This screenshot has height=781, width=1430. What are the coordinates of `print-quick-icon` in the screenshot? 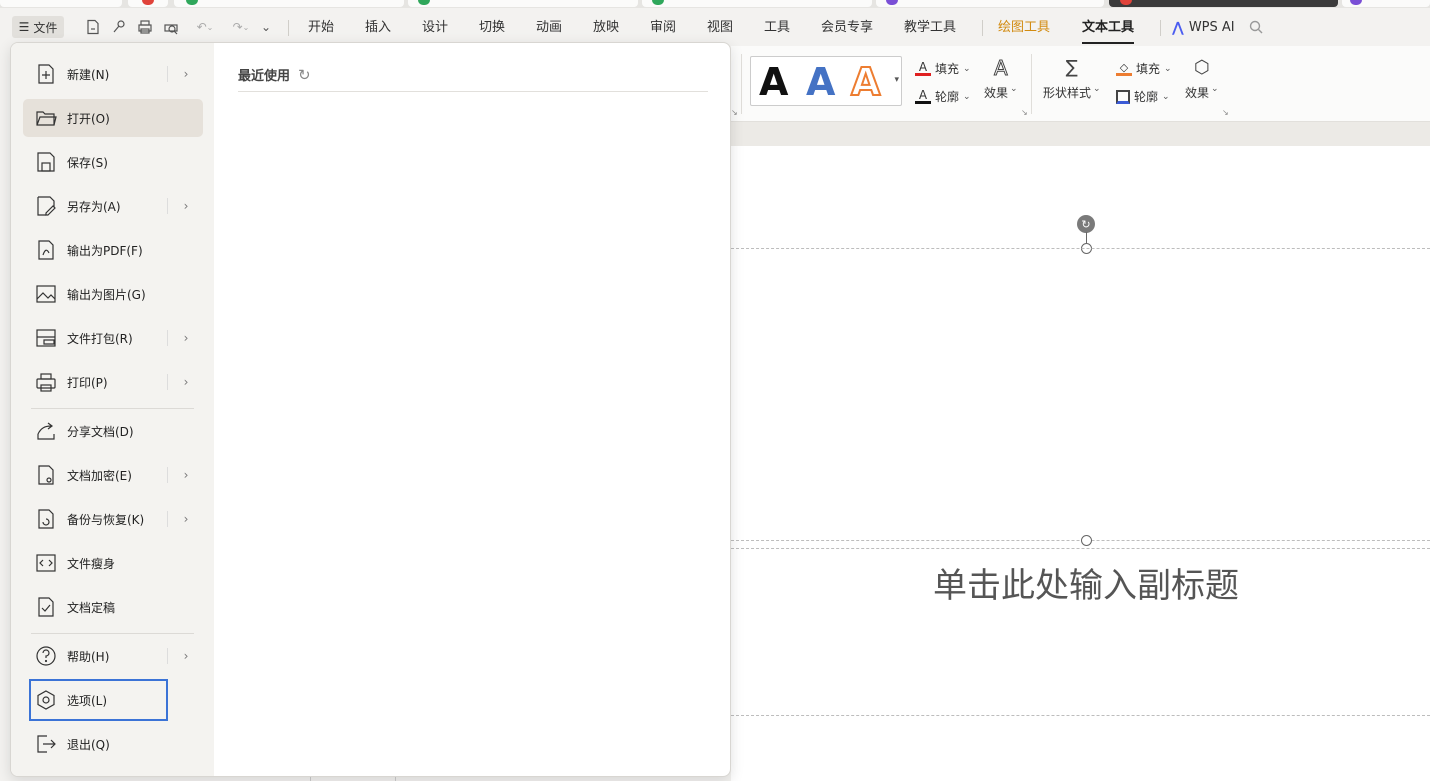 It's located at (145, 27).